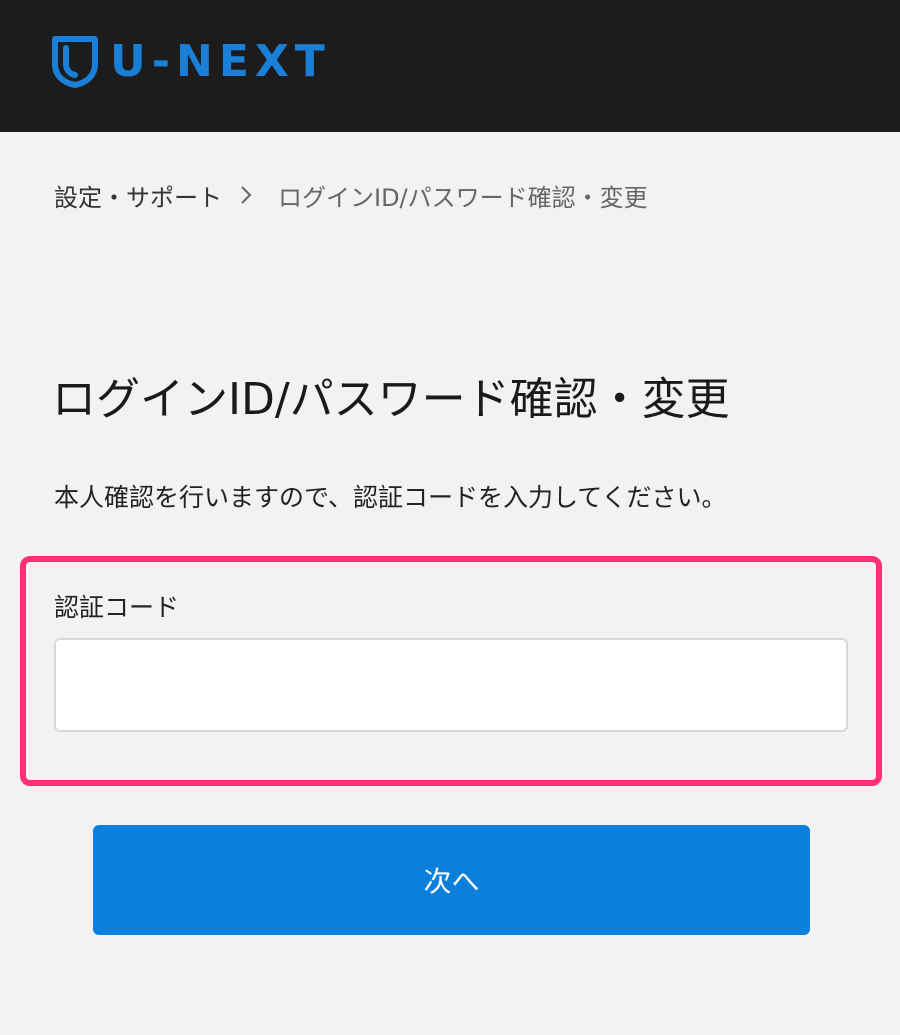 This screenshot has width=900, height=1035. Describe the element at coordinates (450, 66) in the screenshot. I see `app-header: U-NEXT` at that location.